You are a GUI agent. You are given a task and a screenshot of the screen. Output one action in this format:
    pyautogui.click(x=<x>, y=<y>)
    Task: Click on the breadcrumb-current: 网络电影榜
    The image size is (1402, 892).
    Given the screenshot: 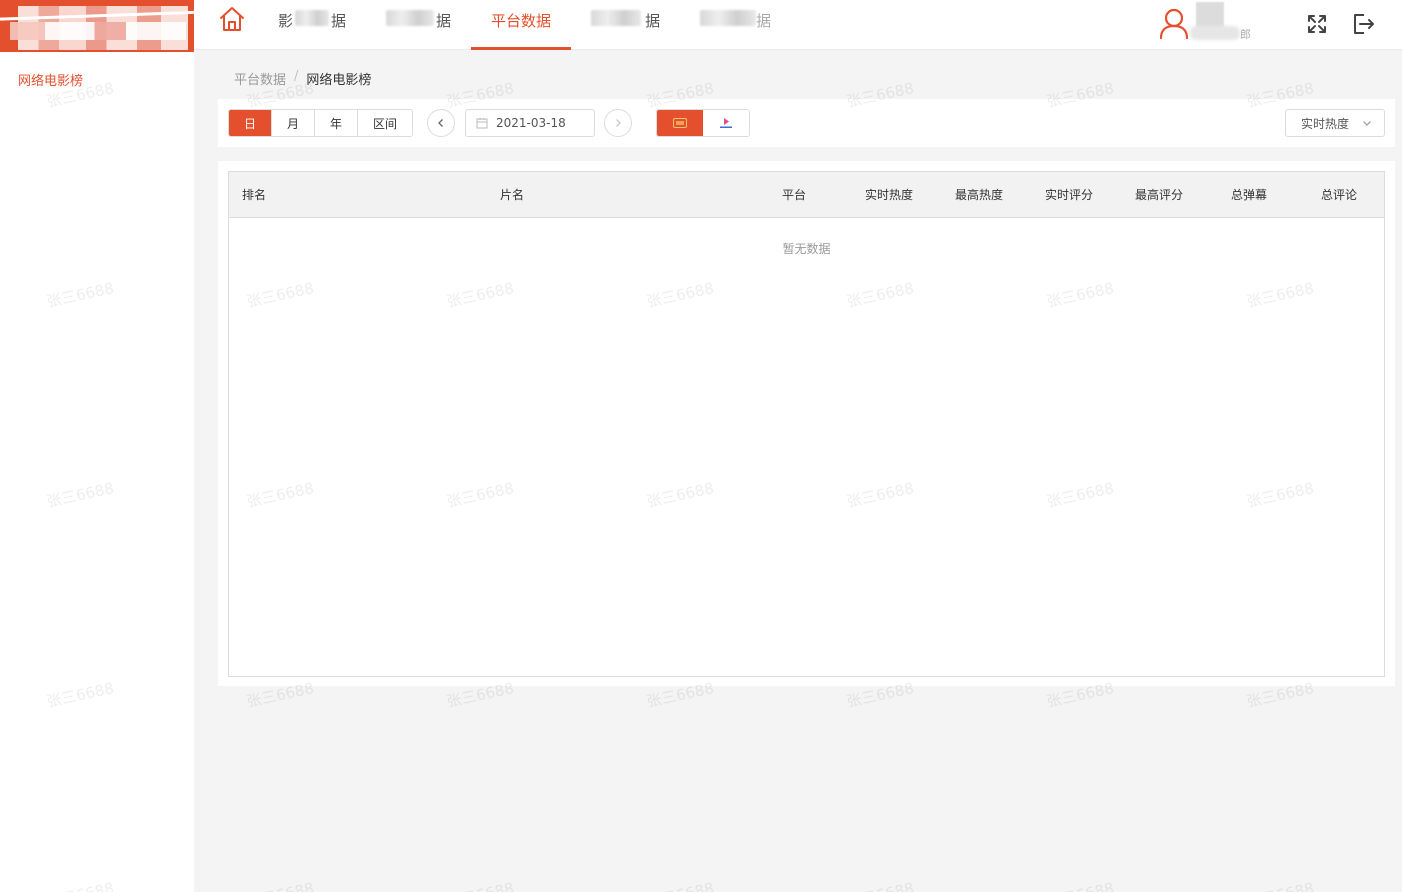 What is the action you would take?
    pyautogui.click(x=339, y=80)
    